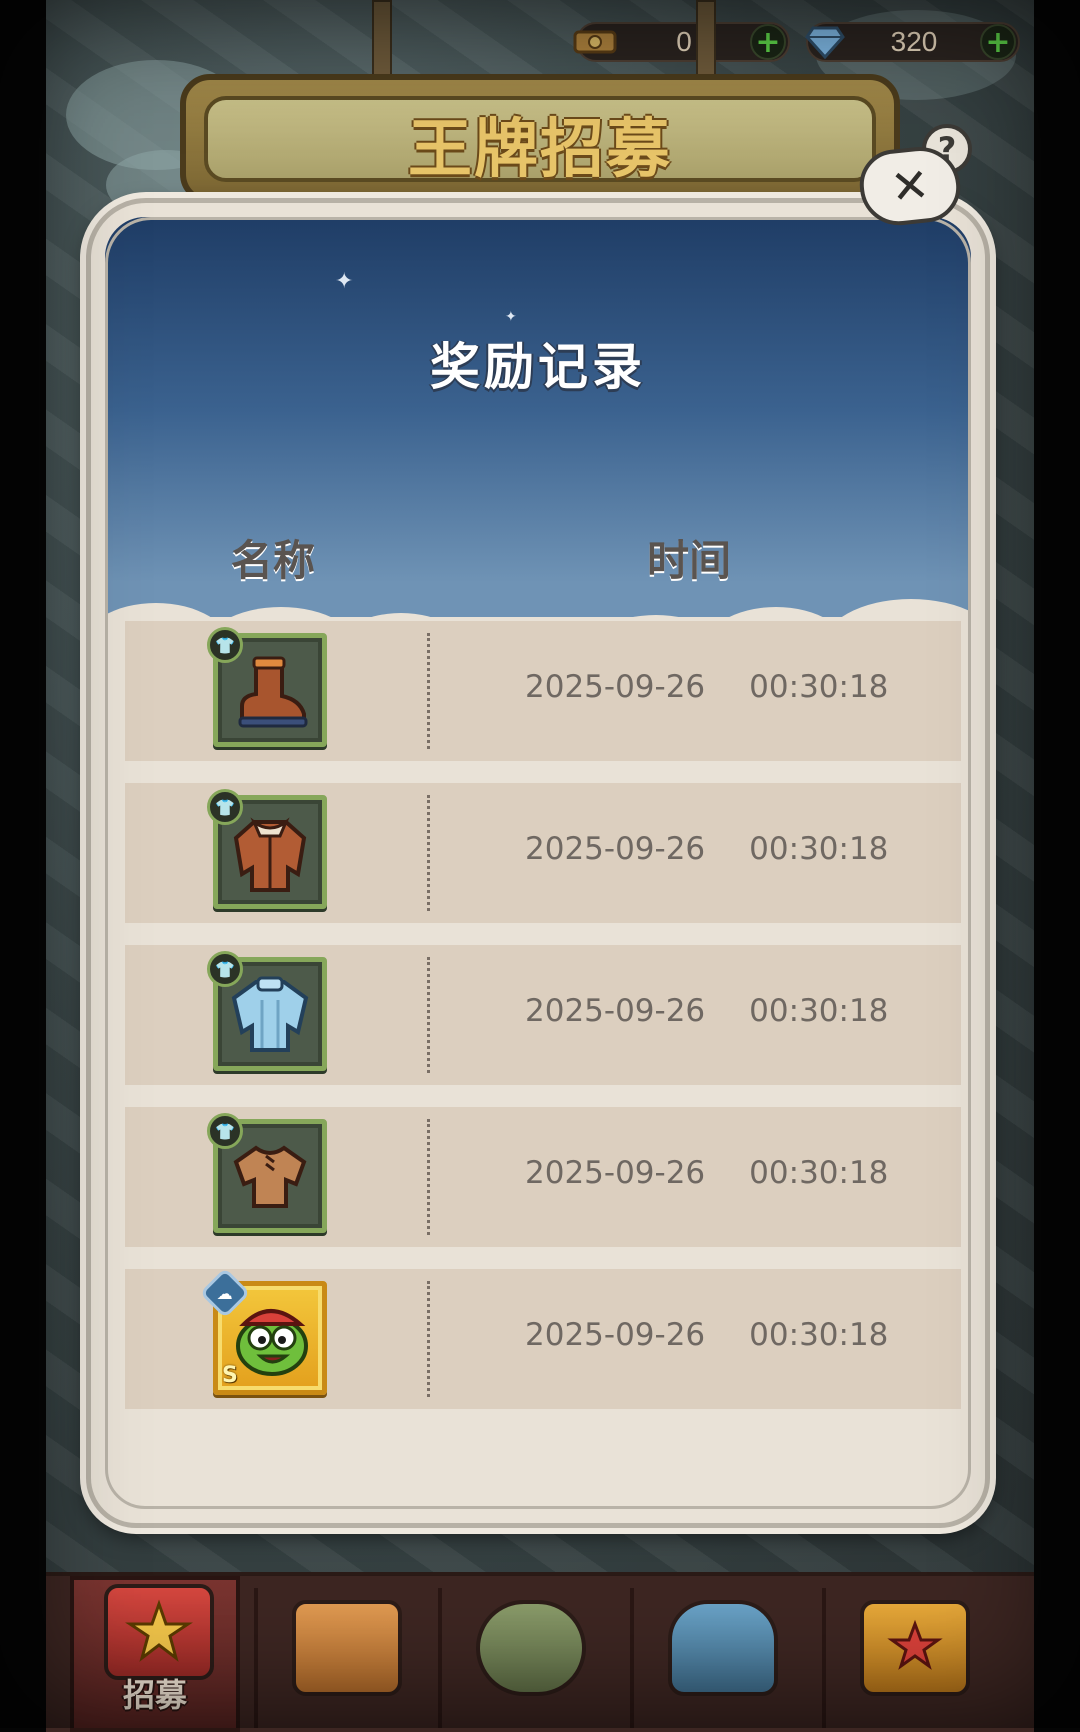  I want to click on star-box-icon, so click(915, 1648).